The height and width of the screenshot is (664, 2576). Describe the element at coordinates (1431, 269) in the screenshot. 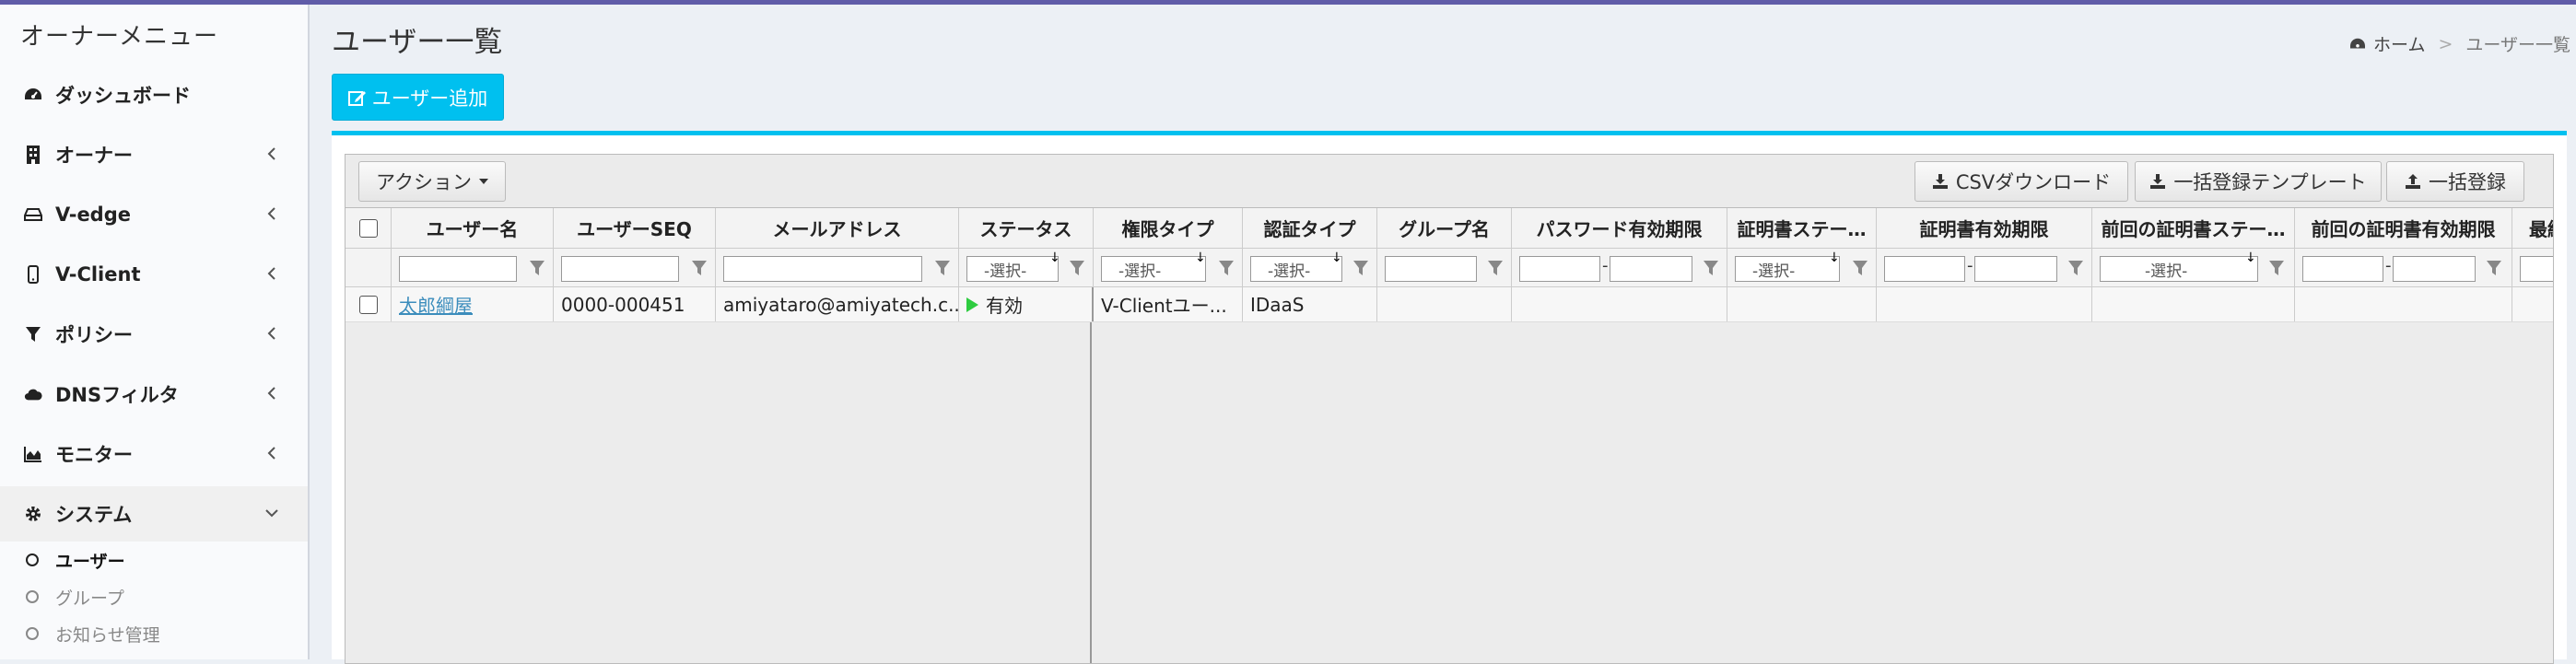

I see `group-filter-input` at that location.